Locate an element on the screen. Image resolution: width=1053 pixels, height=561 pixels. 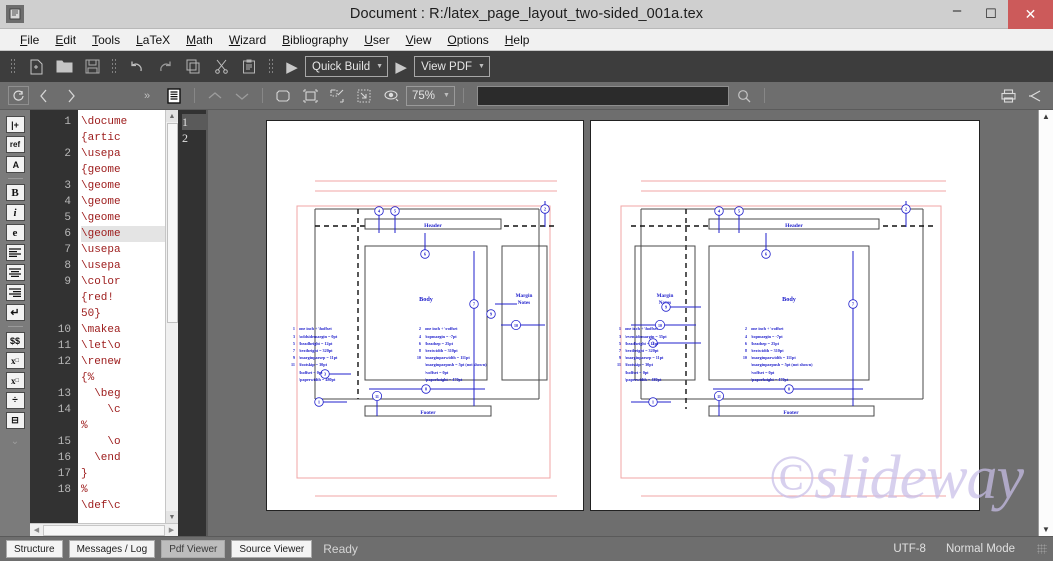
menu-tools: Tools is located at coordinates (106, 40).